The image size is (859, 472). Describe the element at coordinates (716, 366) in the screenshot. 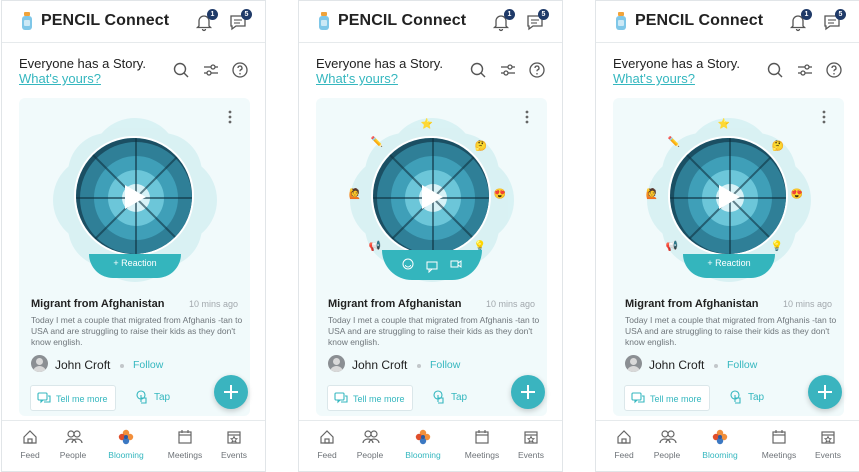

I see `separator-dot` at that location.